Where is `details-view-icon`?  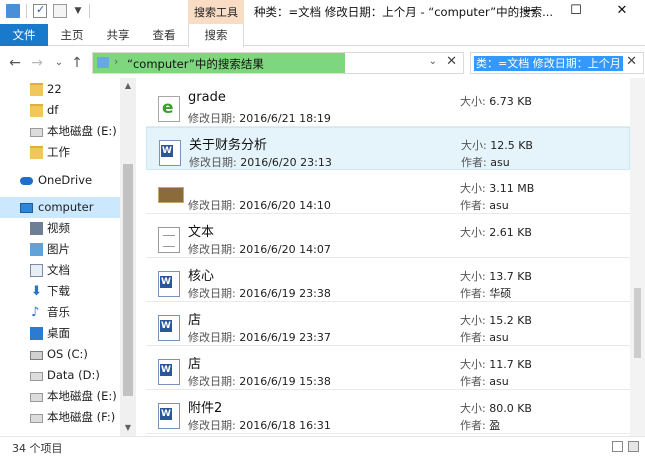 details-view-icon is located at coordinates (617, 446).